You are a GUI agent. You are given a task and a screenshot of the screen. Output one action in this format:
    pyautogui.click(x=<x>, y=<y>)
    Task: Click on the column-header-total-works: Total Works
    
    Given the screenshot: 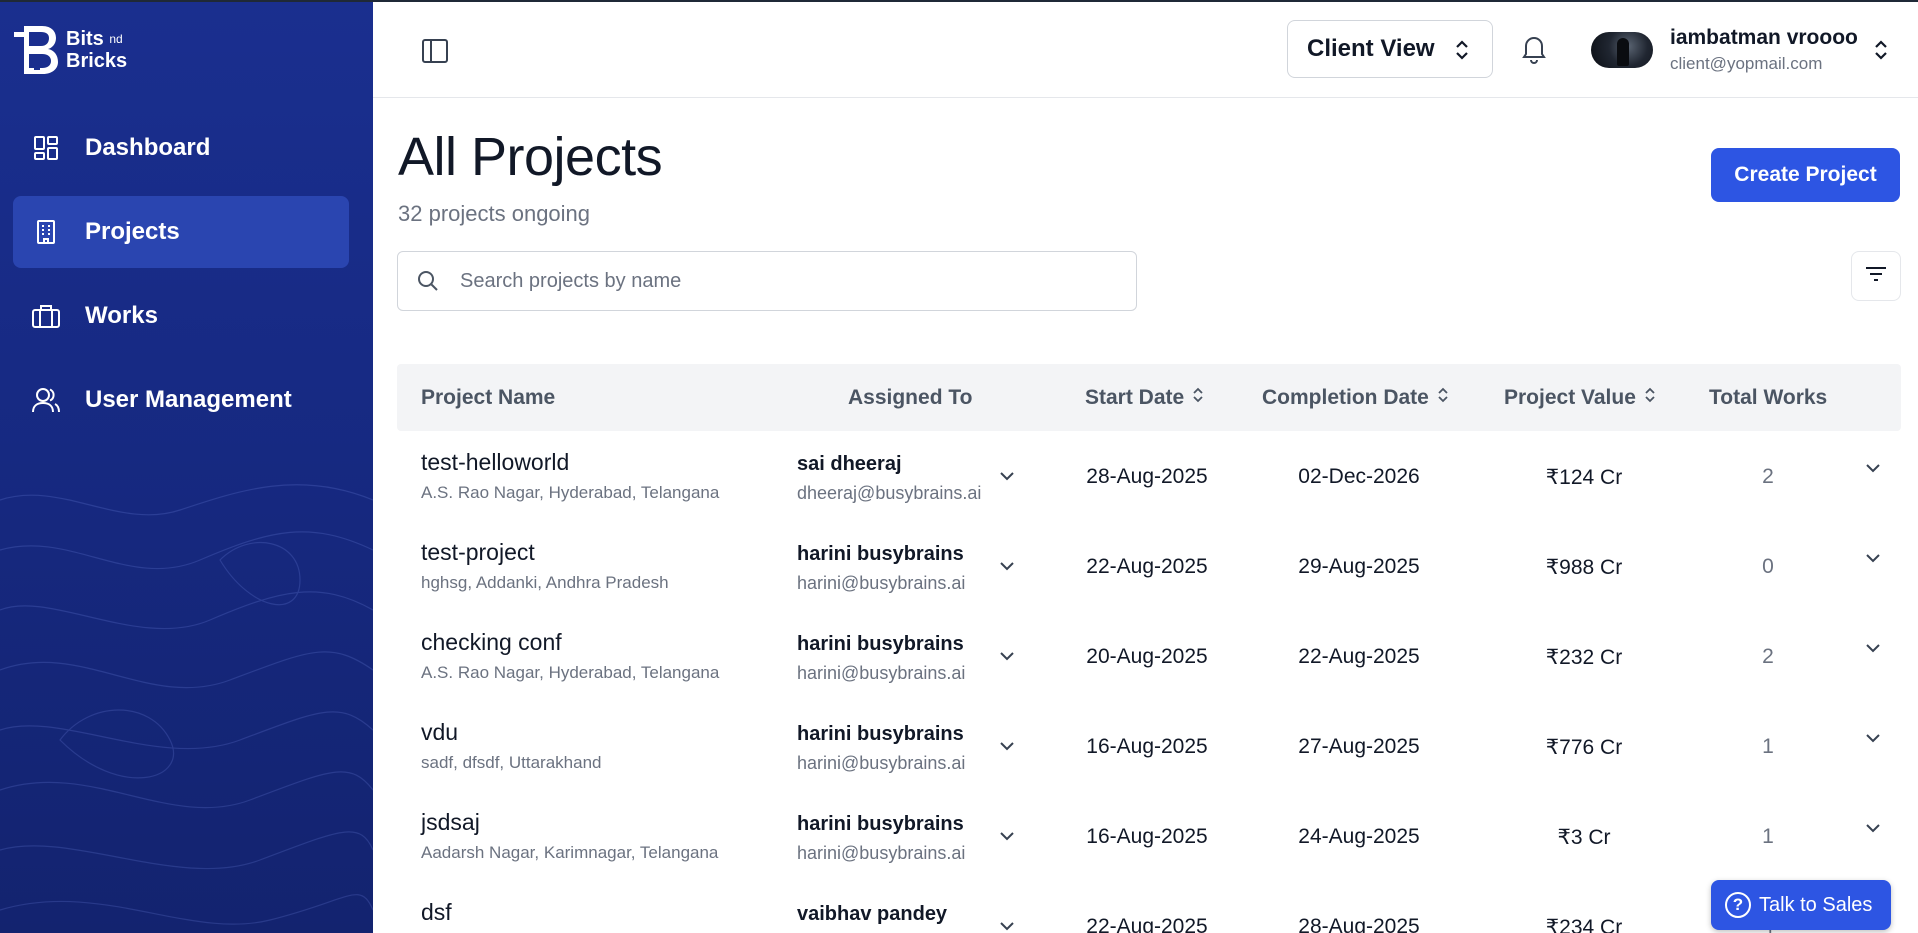 What is the action you would take?
    pyautogui.click(x=1768, y=397)
    